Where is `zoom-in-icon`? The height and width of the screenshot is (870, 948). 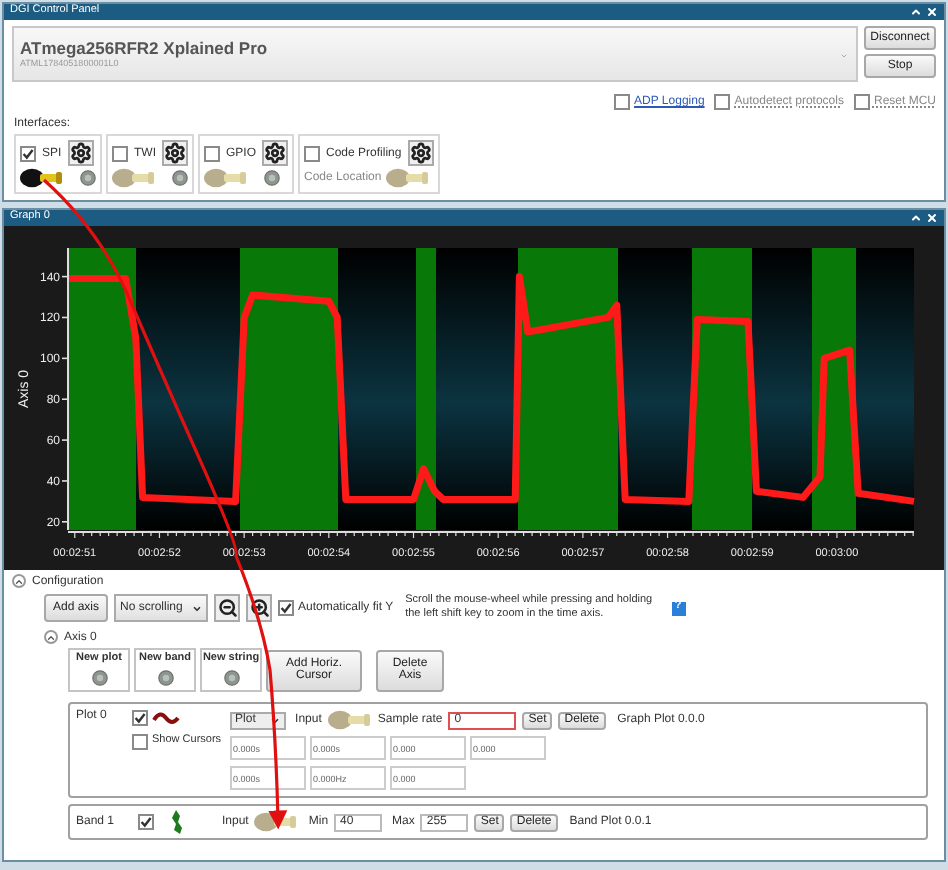
zoom-in-icon is located at coordinates (259, 608).